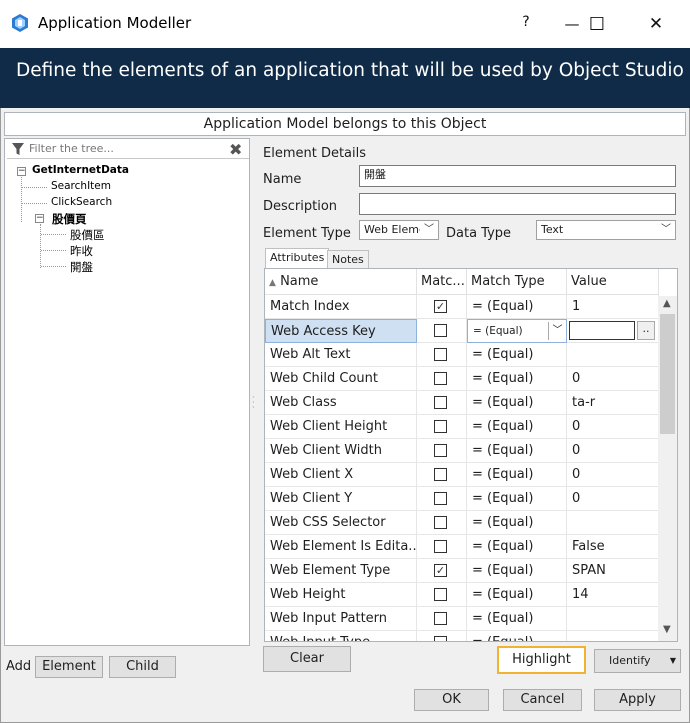  I want to click on model-owner-bar: Application Model belongs to this Object, so click(345, 124).